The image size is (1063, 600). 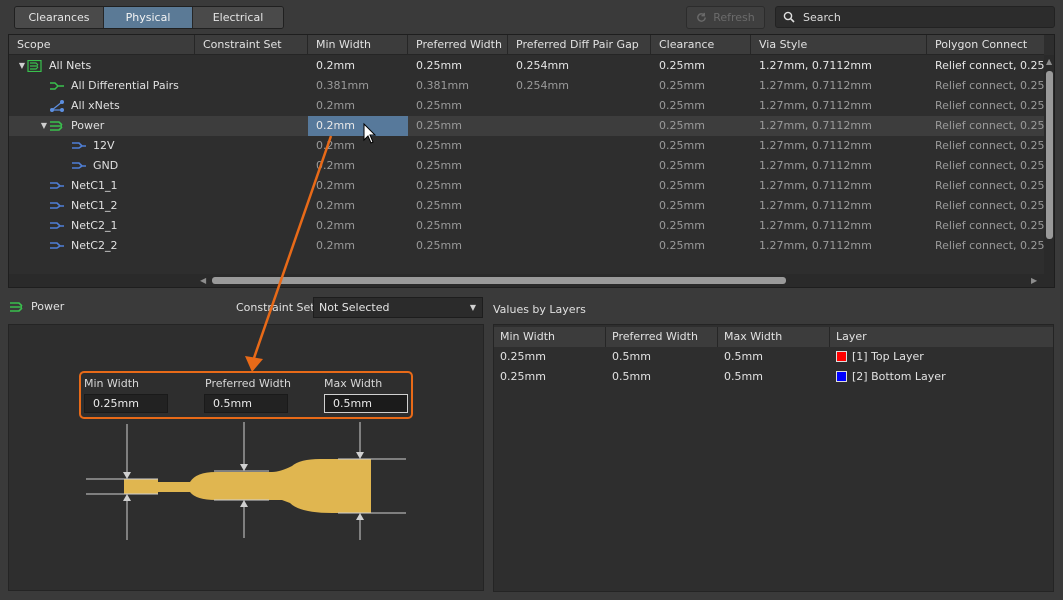 What do you see at coordinates (941, 357) in the screenshot?
I see `layer-cell-layer: [1] Top Layer` at bounding box center [941, 357].